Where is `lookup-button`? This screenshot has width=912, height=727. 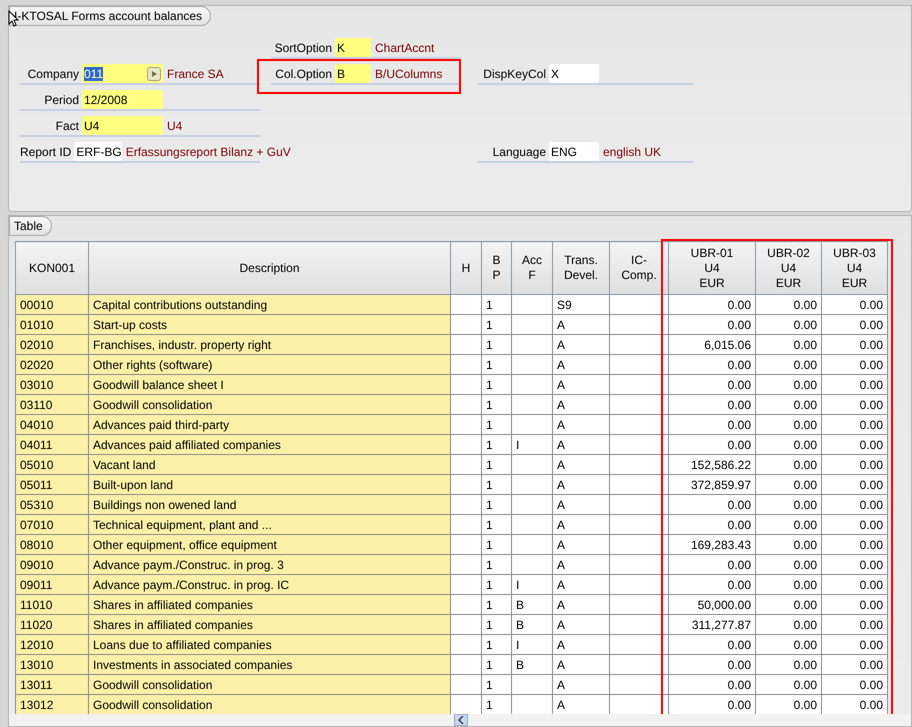 lookup-button is located at coordinates (154, 73).